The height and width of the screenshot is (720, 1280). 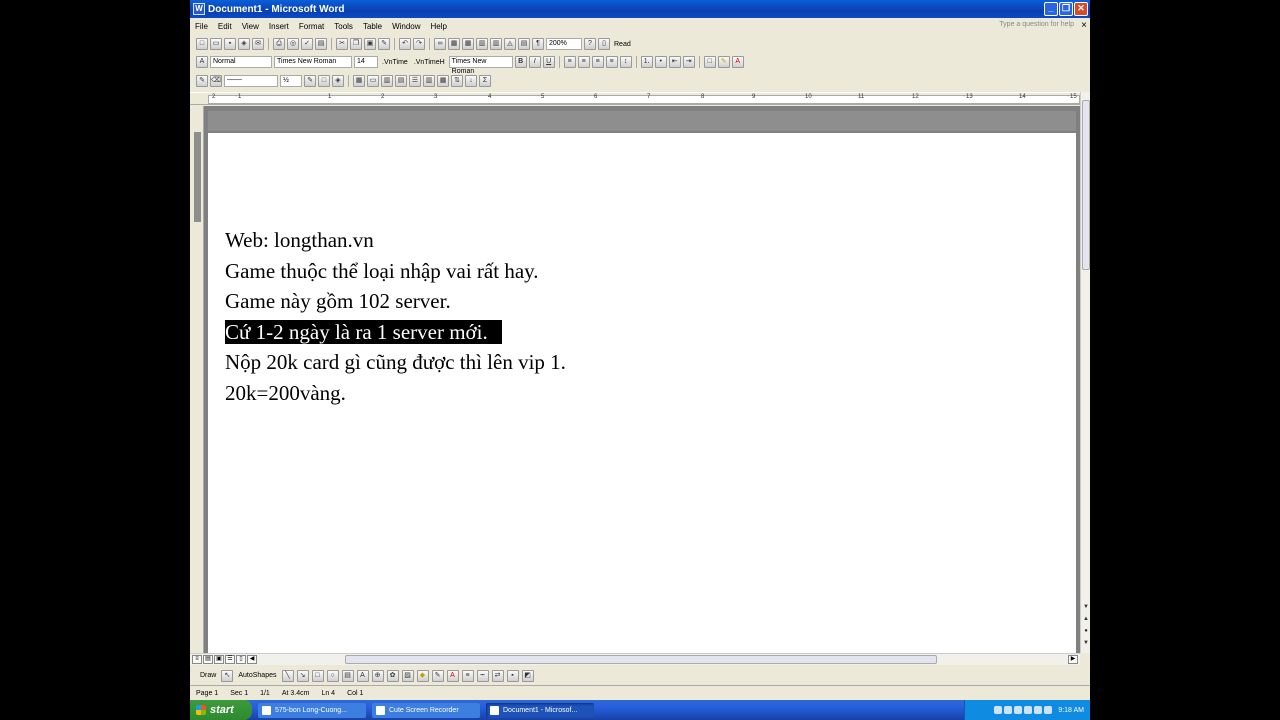 What do you see at coordinates (1085, 608) in the screenshot?
I see `scroll-down-arrow-icon: ▼` at bounding box center [1085, 608].